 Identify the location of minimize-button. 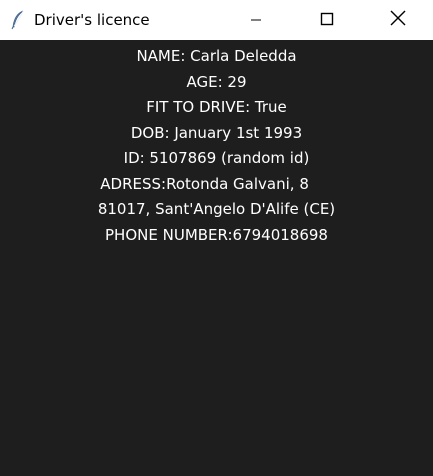
(255, 20).